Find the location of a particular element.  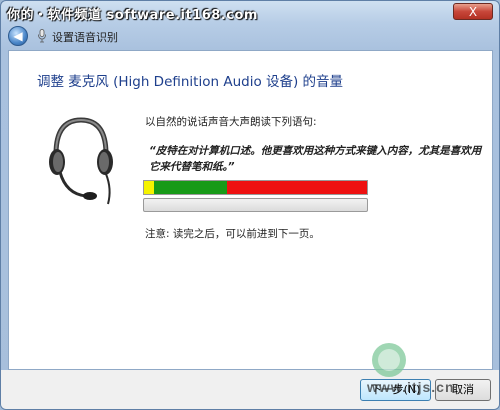

meter-low-segment is located at coordinates (149, 187).